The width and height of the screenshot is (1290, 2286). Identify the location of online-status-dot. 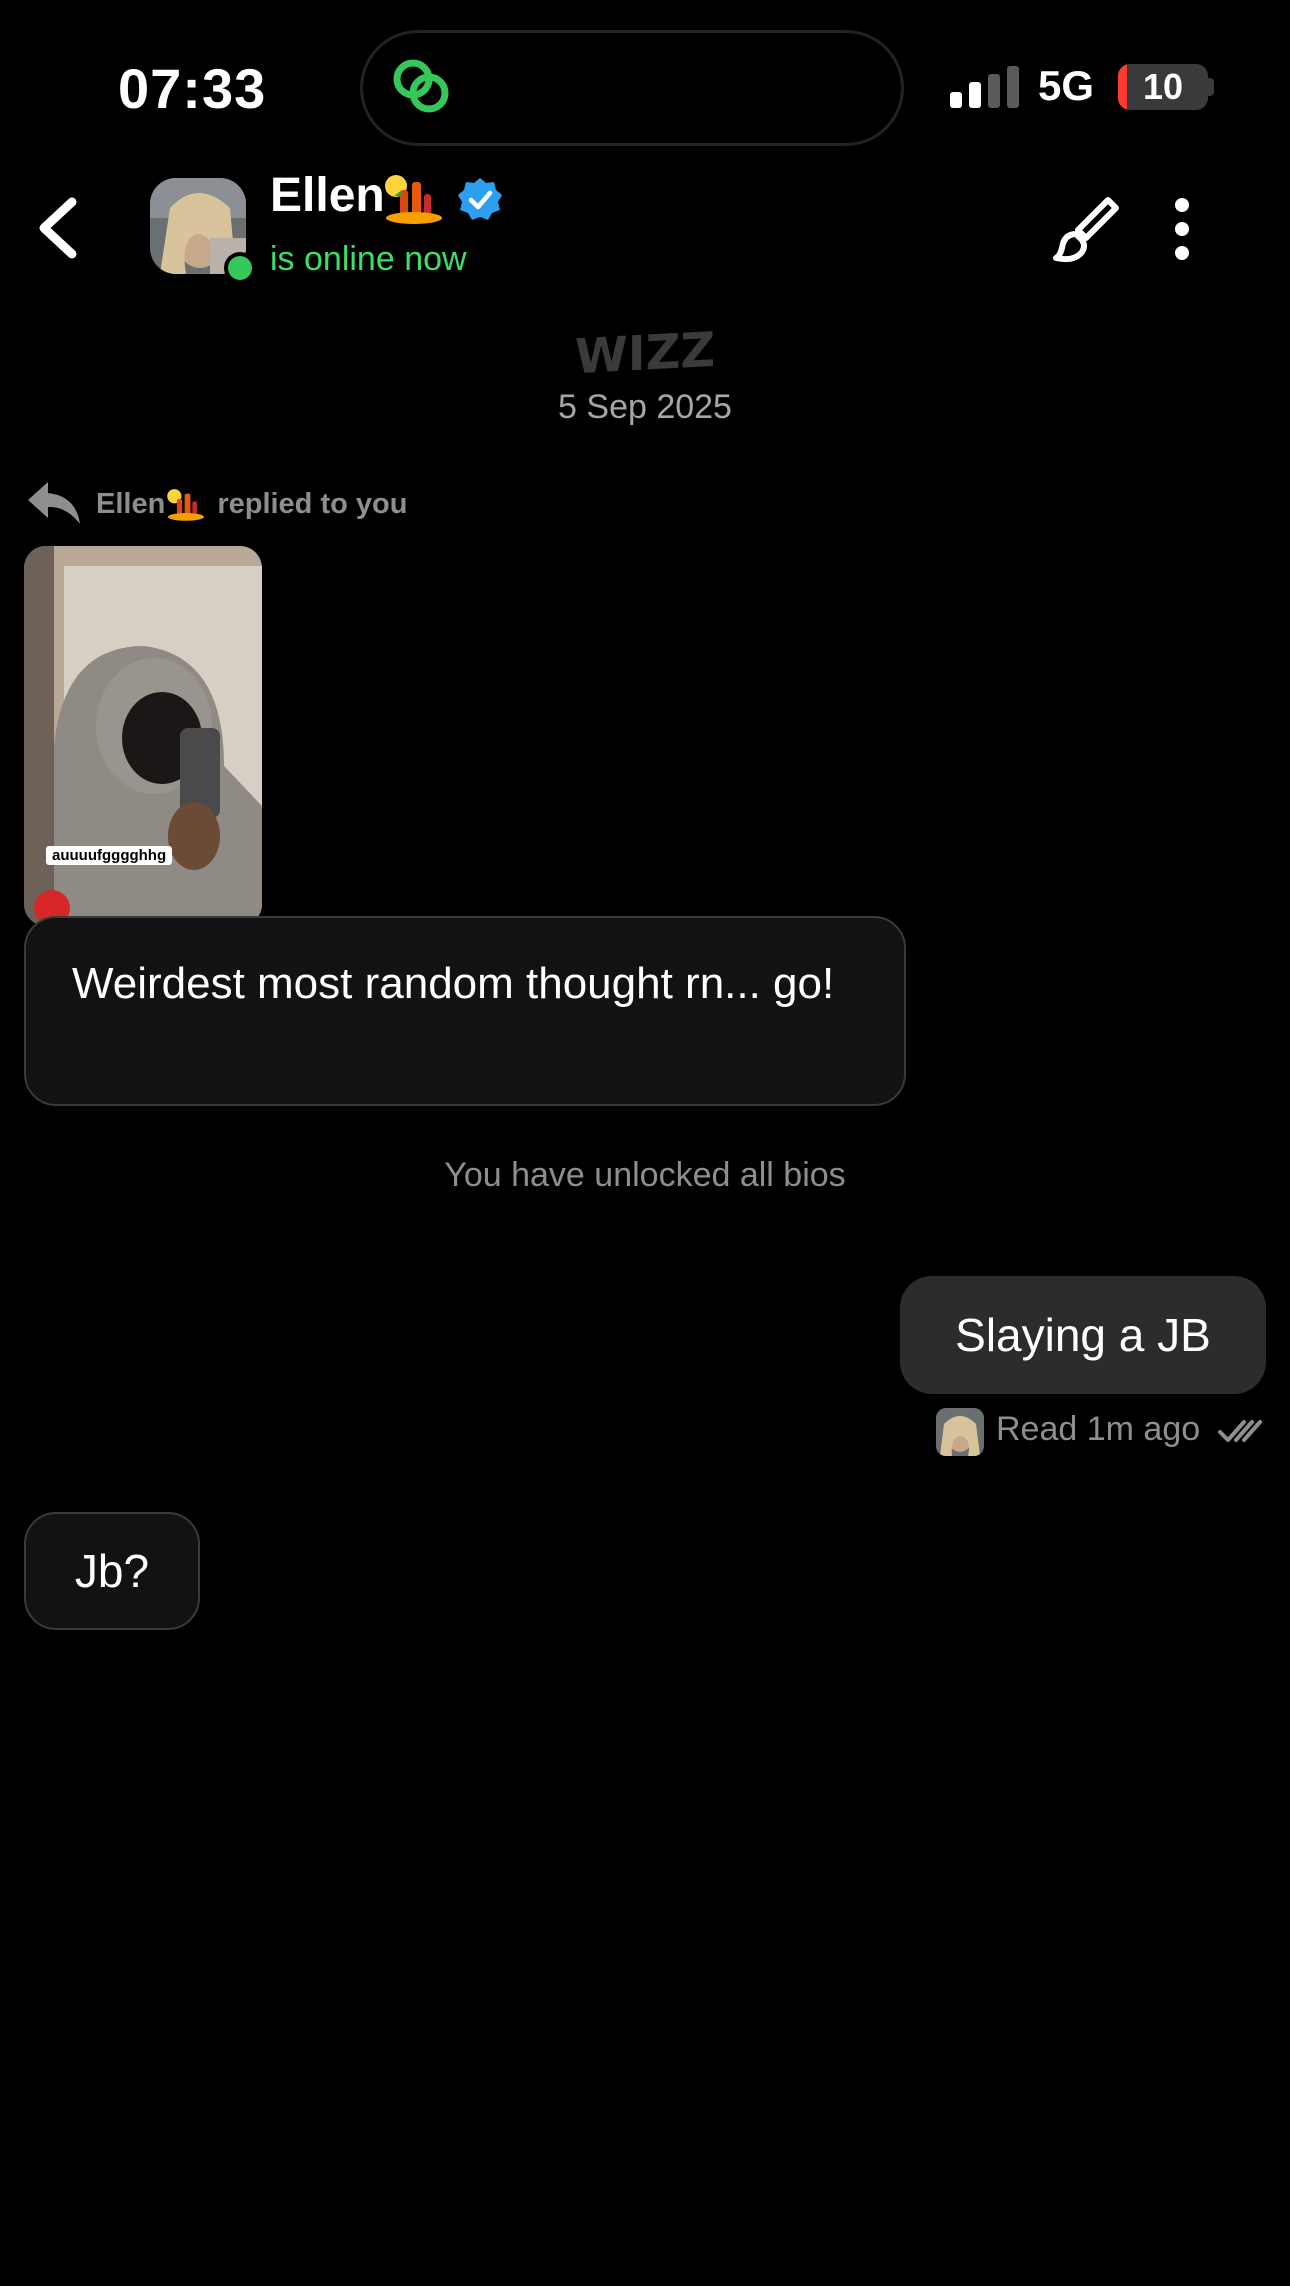
(240, 268).